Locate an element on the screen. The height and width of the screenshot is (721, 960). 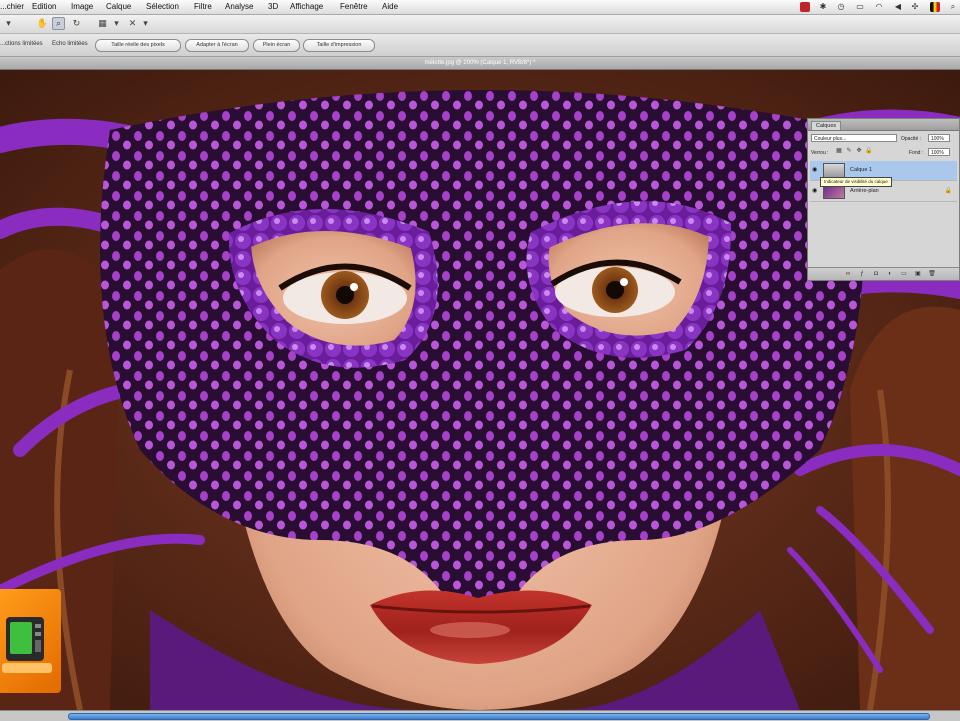
new-layer-icon: ▣ is located at coordinates (918, 274).